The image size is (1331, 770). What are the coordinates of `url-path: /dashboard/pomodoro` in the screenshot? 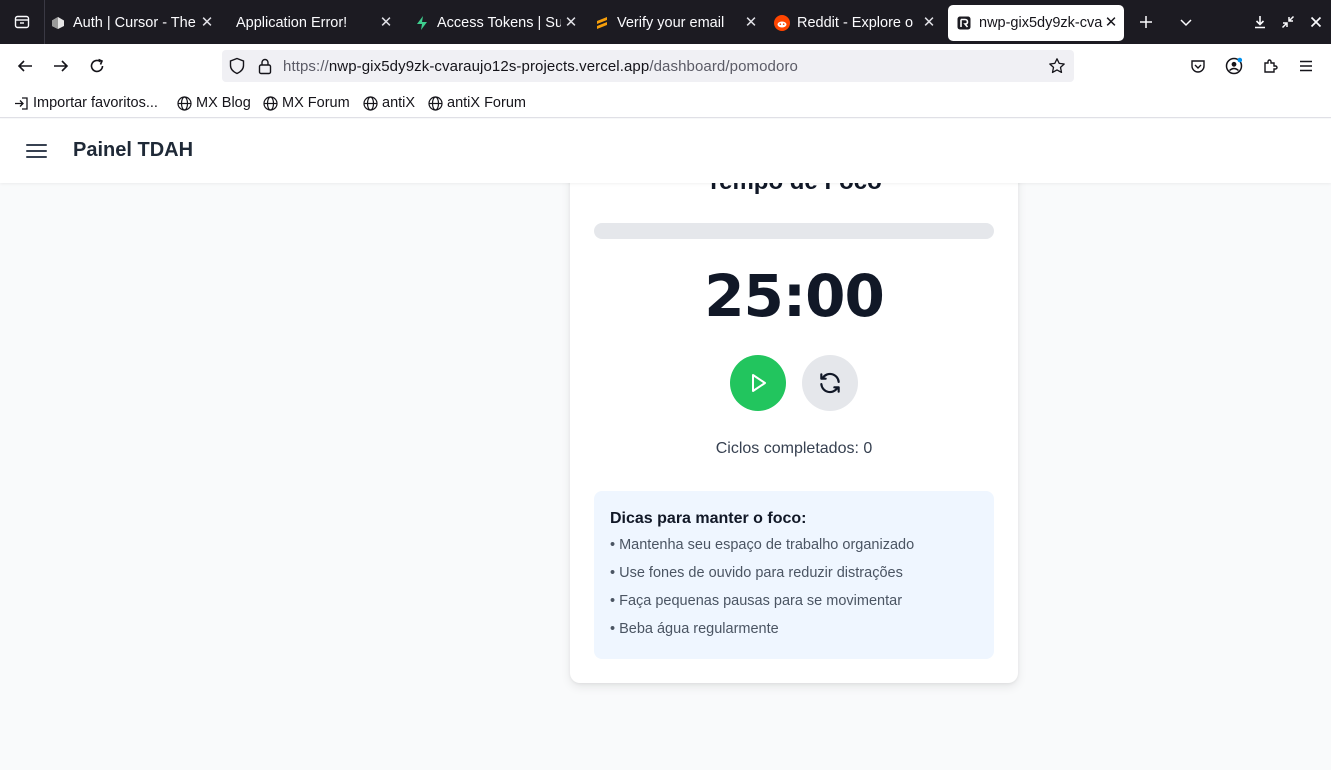 It's located at (723, 66).